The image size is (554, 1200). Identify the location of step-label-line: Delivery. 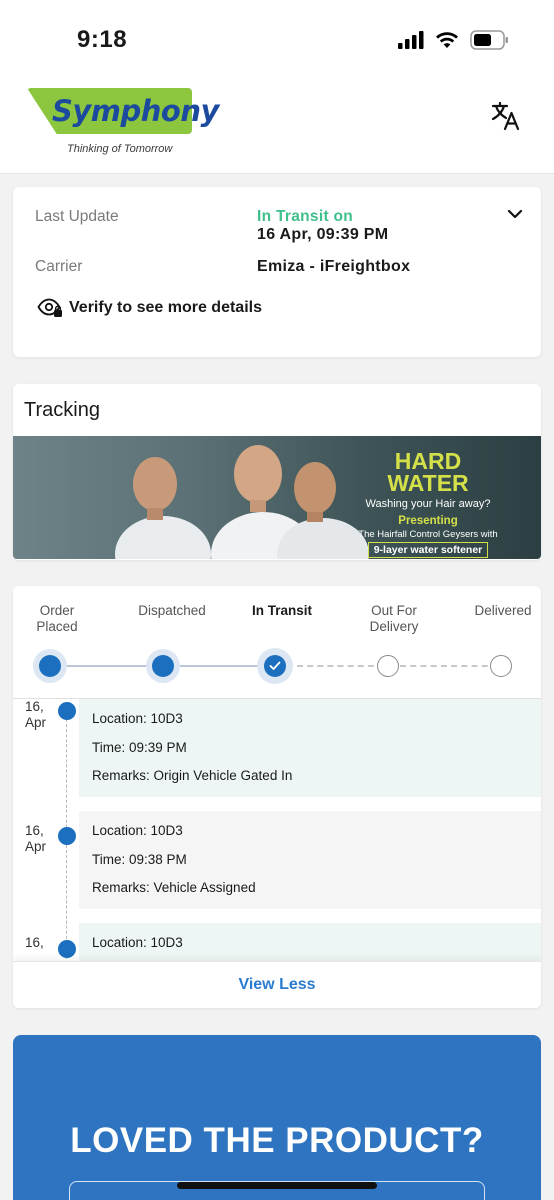
(394, 626).